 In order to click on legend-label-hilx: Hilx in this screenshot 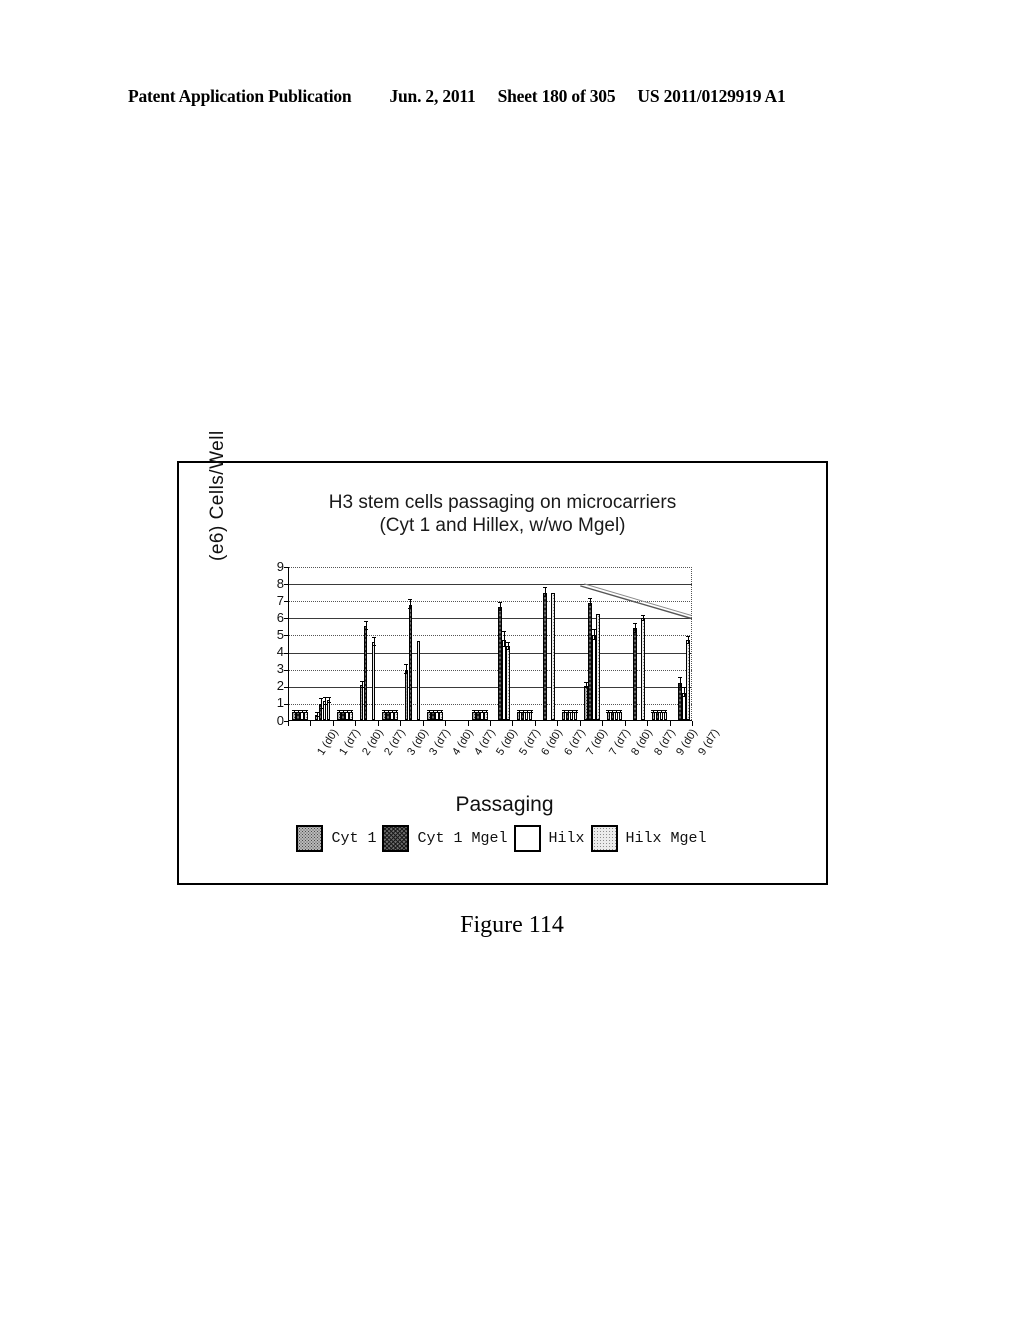, I will do `click(566, 838)`.